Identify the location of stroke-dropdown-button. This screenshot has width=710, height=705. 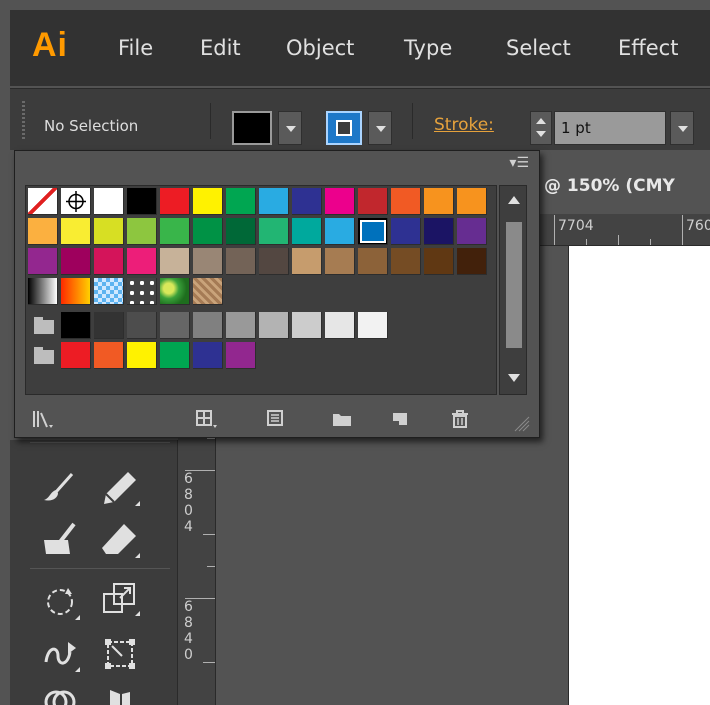
(380, 128).